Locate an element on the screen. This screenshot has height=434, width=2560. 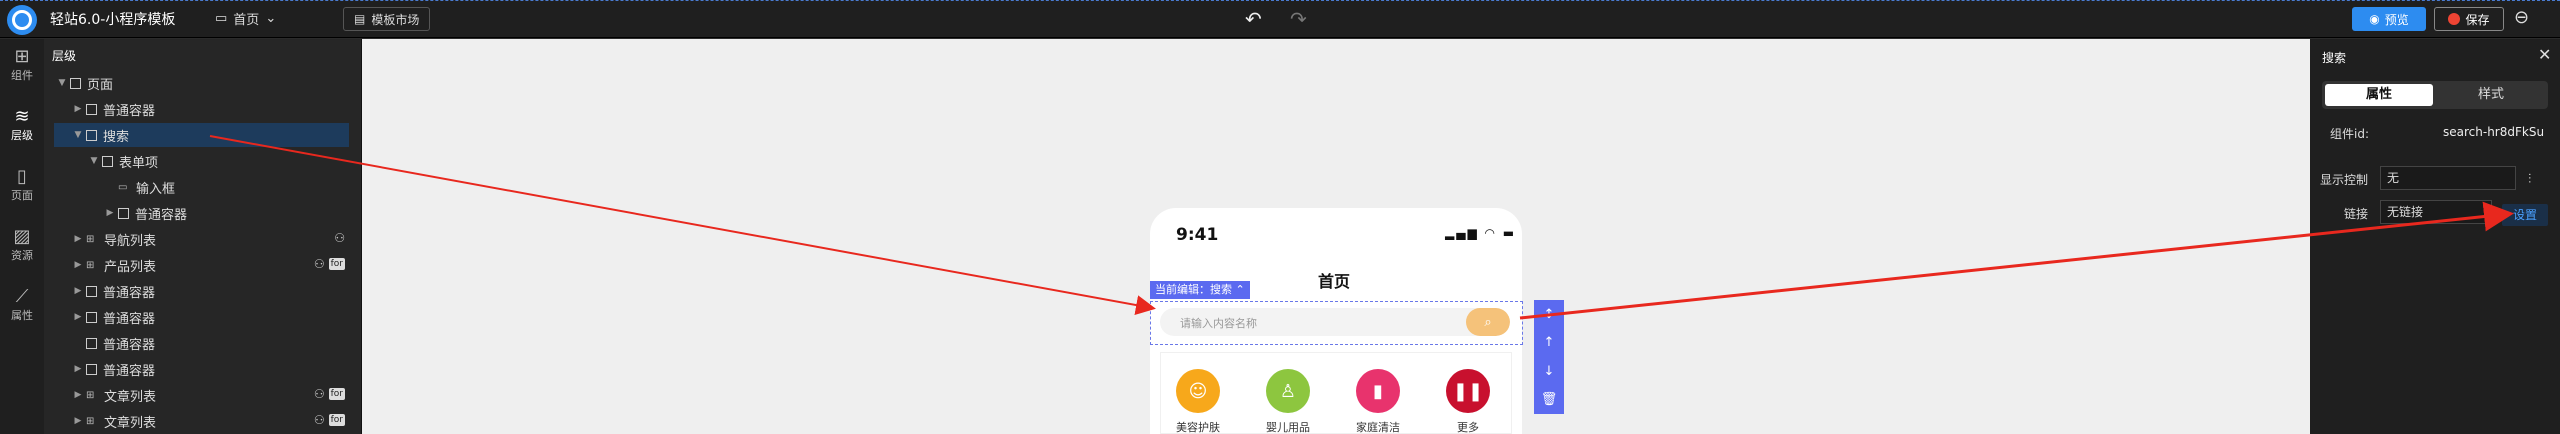
rail-item-components: ⊞ 组件 is located at coordinates (22, 65).